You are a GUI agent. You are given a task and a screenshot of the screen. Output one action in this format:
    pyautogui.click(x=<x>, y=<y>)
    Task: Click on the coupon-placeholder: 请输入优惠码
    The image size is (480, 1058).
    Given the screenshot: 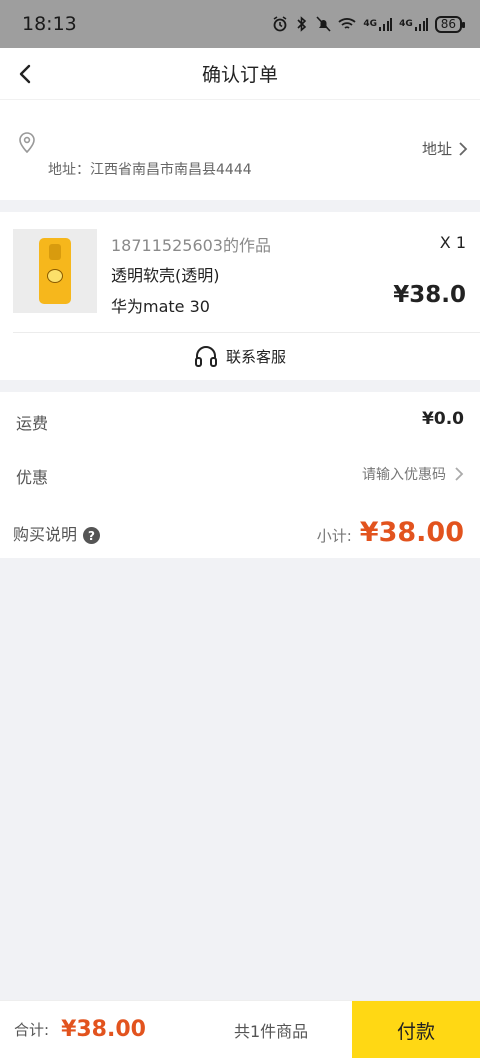 What is the action you would take?
    pyautogui.click(x=404, y=475)
    